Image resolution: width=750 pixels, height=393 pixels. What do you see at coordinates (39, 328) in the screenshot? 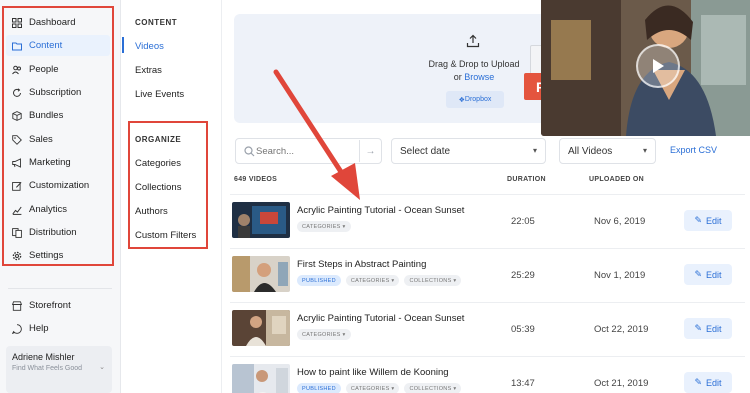
I see `nav-label: Help` at bounding box center [39, 328].